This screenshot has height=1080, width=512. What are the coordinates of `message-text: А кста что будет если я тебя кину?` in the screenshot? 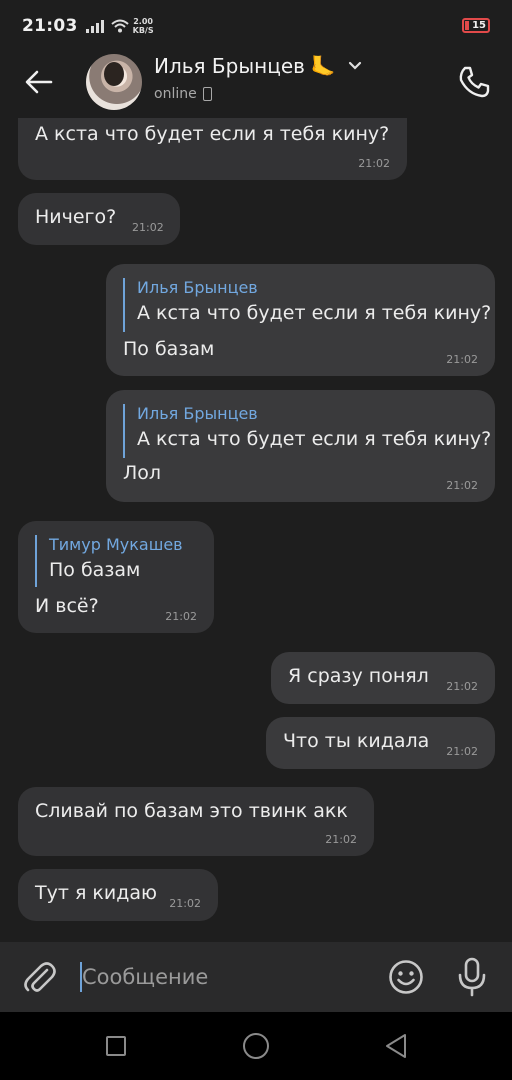 It's located at (212, 134).